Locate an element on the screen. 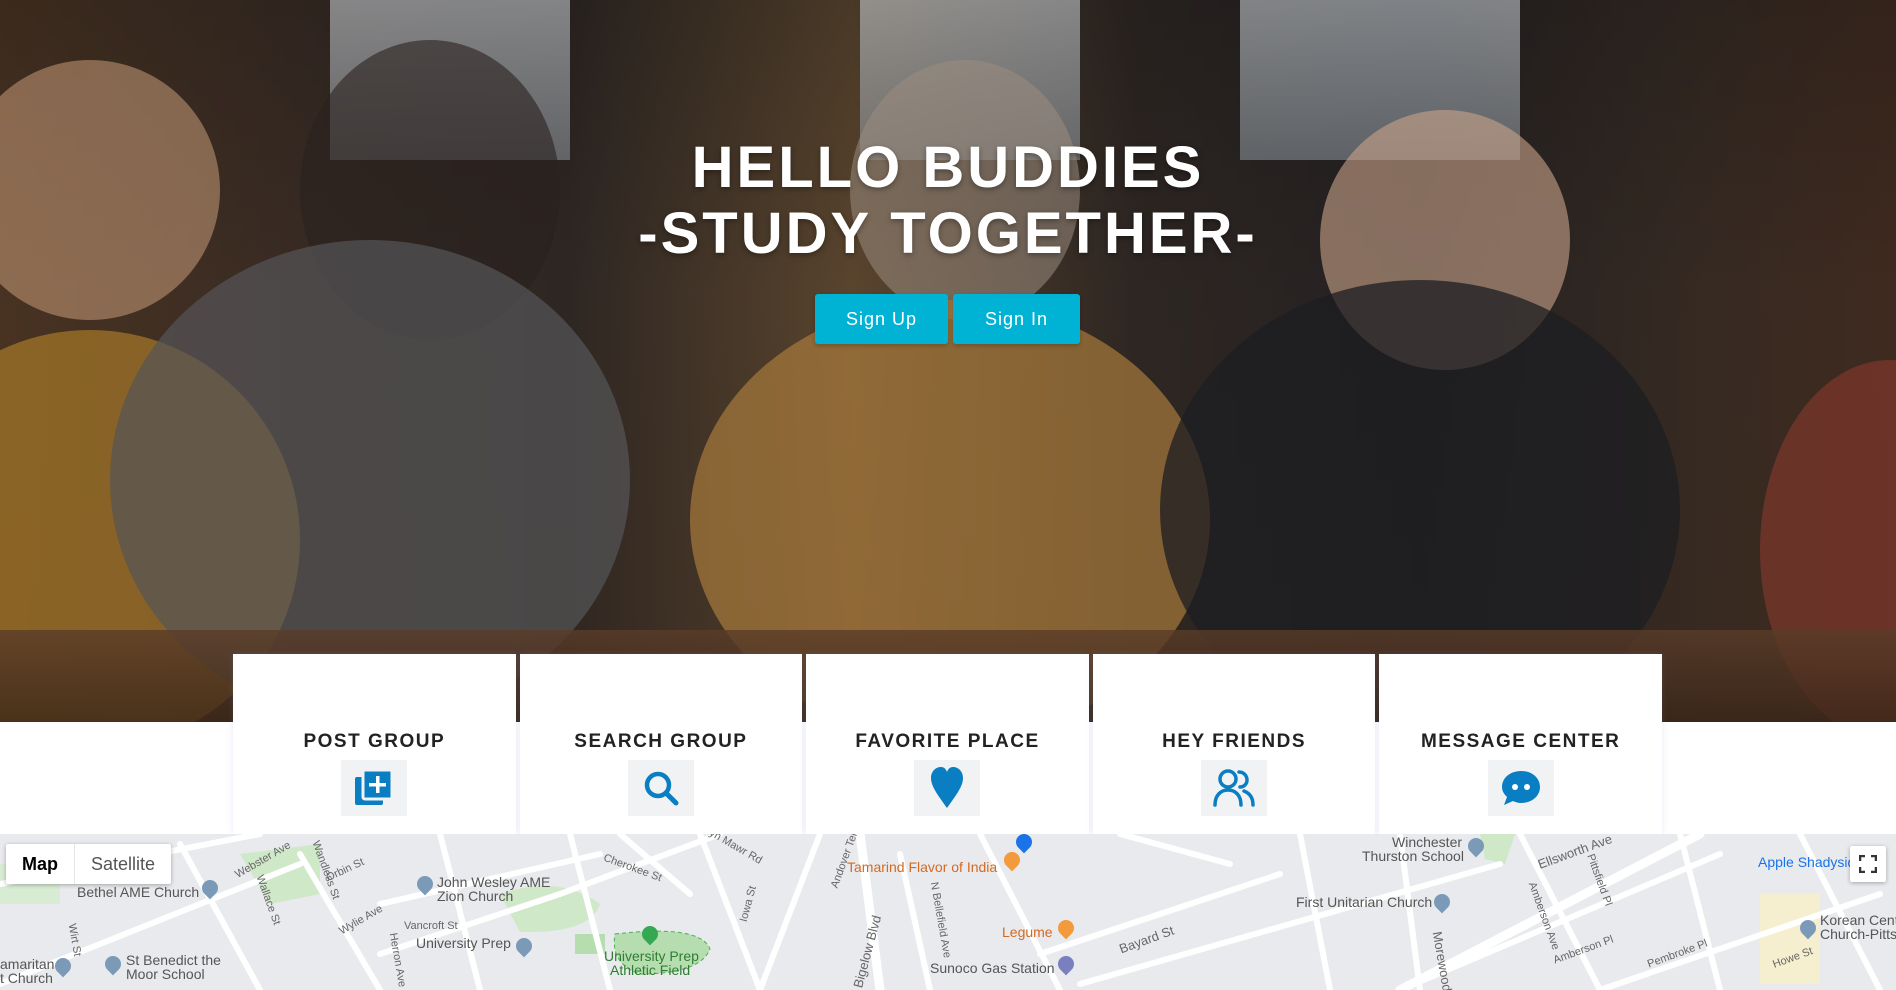 The image size is (1896, 990). map-type-control: Map Satellite is located at coordinates (89, 864).